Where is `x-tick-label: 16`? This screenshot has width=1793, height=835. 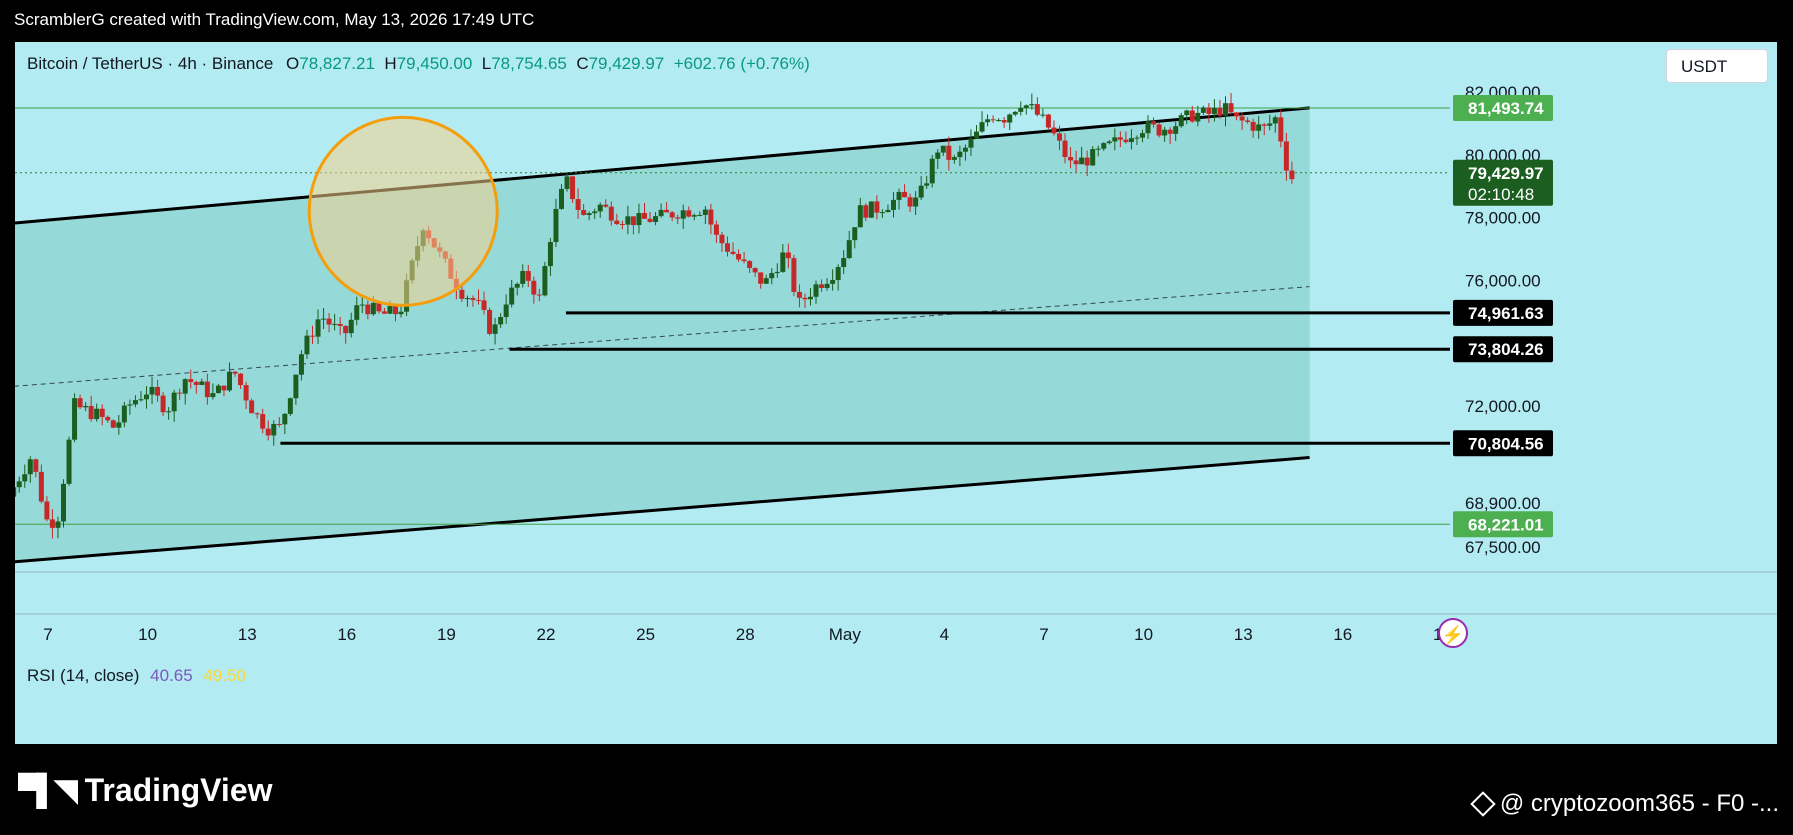 x-tick-label: 16 is located at coordinates (346, 634).